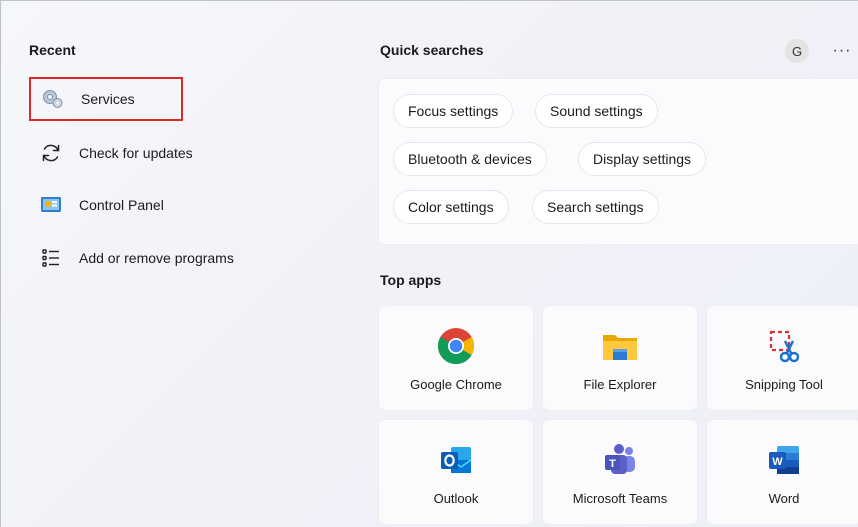 The width and height of the screenshot is (858, 527). What do you see at coordinates (620, 498) in the screenshot?
I see `app-label: Microsoft Teams` at bounding box center [620, 498].